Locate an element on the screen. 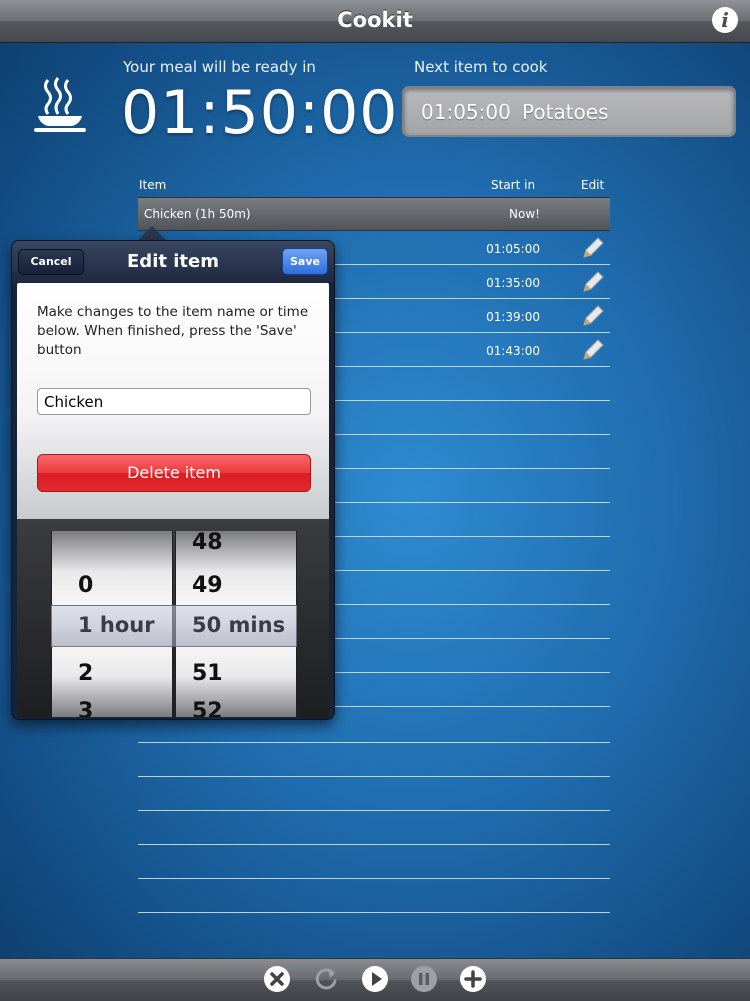  selected-hours: 1 hour is located at coordinates (116, 625).